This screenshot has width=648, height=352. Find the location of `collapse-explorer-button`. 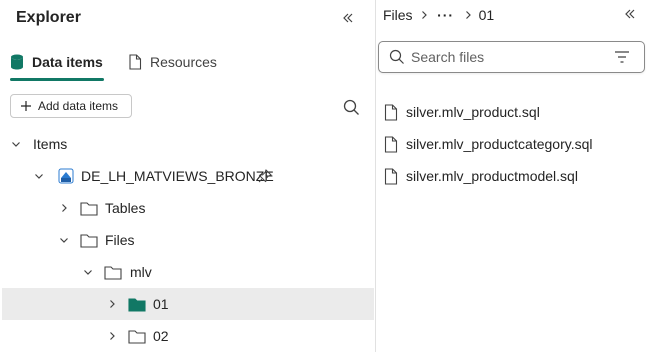

collapse-explorer-button is located at coordinates (348, 18).